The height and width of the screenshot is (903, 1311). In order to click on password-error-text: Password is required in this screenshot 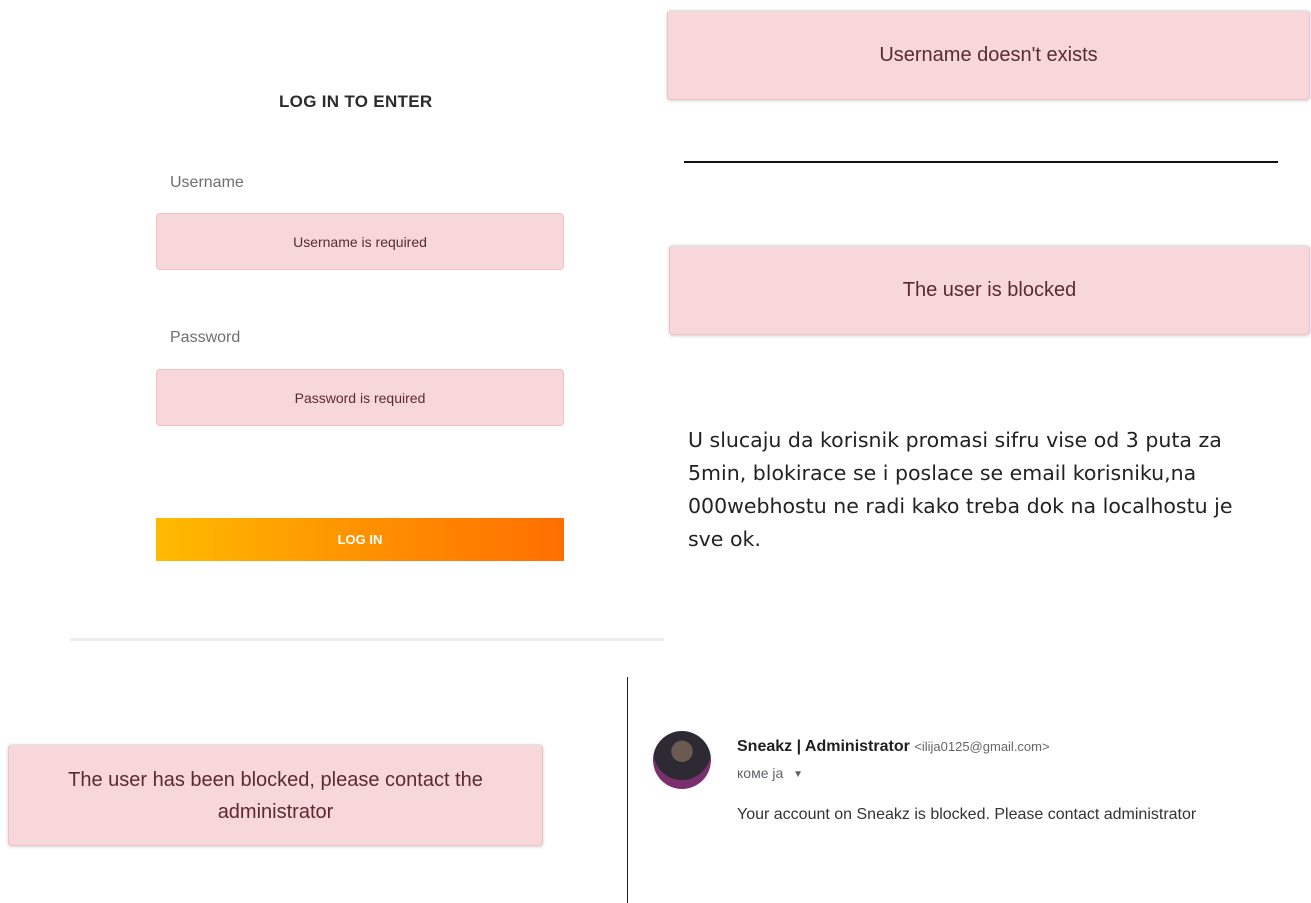, I will do `click(360, 397)`.